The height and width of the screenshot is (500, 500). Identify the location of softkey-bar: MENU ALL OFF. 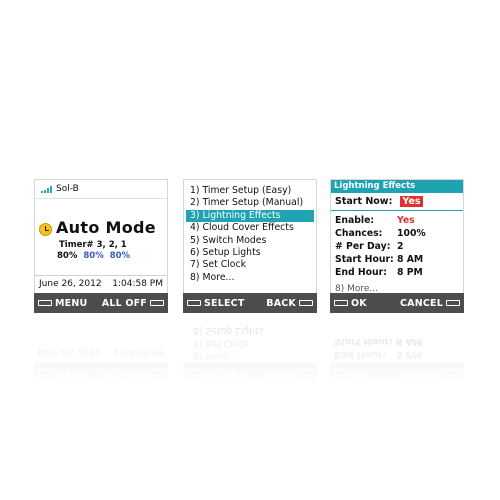
(101, 303).